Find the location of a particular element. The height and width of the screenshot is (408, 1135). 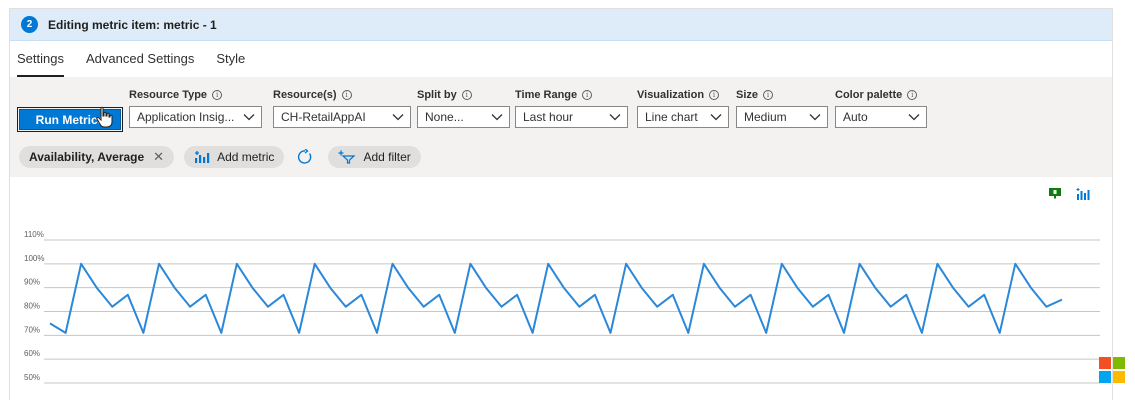

add-filter-icon is located at coordinates (347, 157).